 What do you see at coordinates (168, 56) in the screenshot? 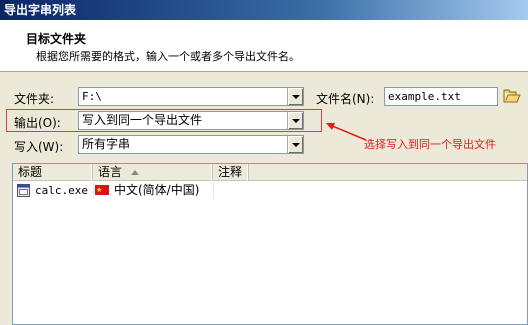
I see `header-subtitle: 根据您所需要的格式，输入一个或者多个导出文件名。` at bounding box center [168, 56].